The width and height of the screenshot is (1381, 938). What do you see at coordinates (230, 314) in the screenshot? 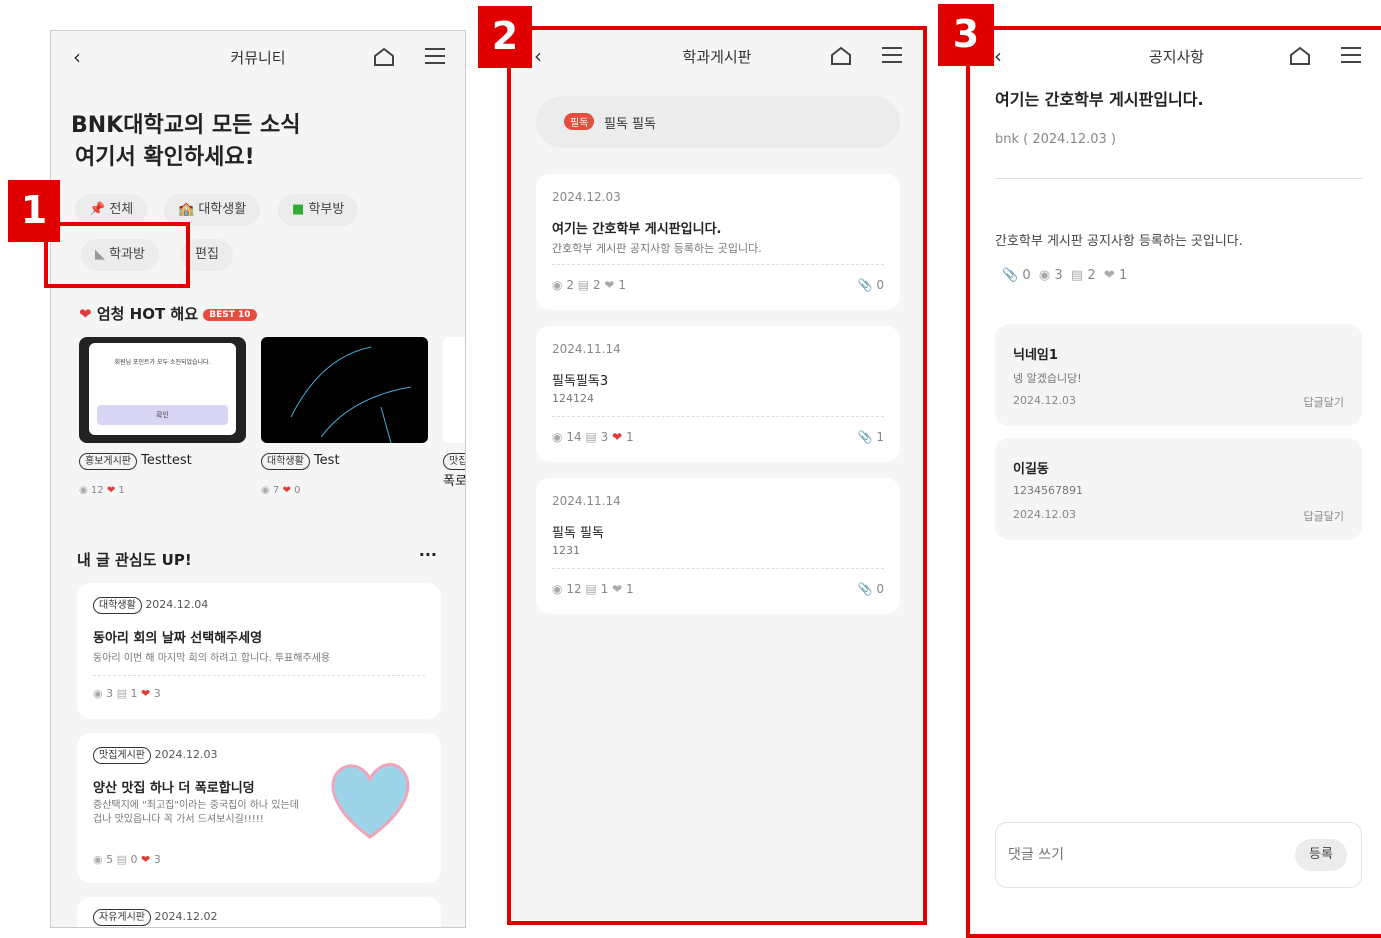
I see `best-badge: BEST 10` at bounding box center [230, 314].